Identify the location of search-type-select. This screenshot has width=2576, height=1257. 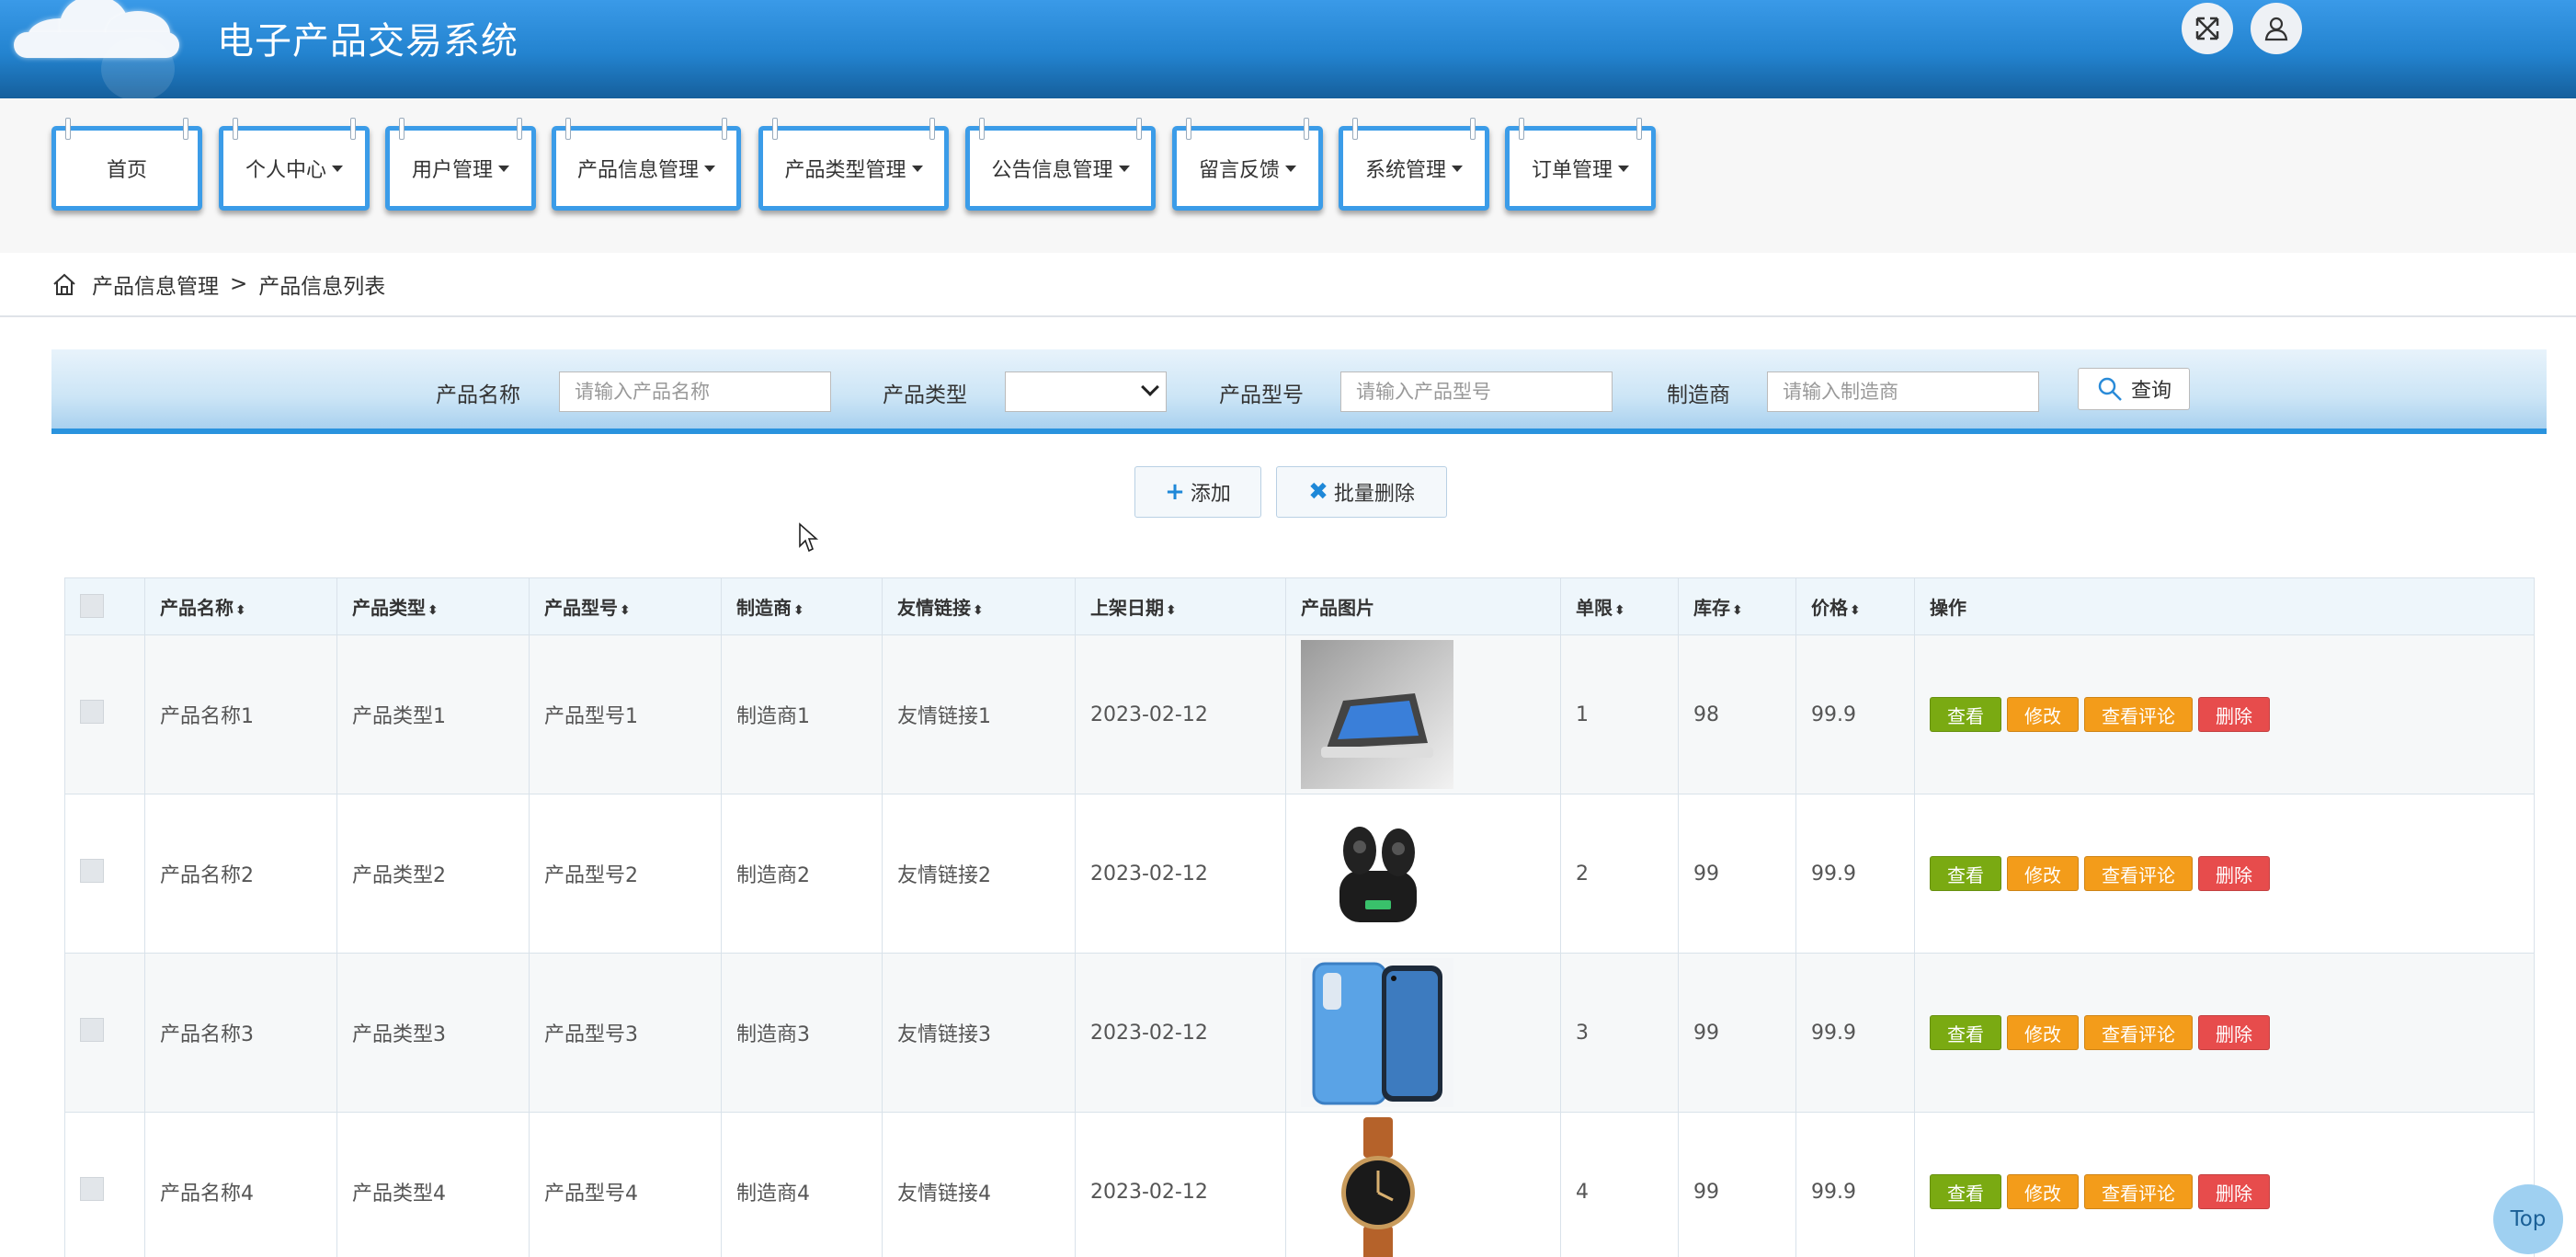
(1086, 391).